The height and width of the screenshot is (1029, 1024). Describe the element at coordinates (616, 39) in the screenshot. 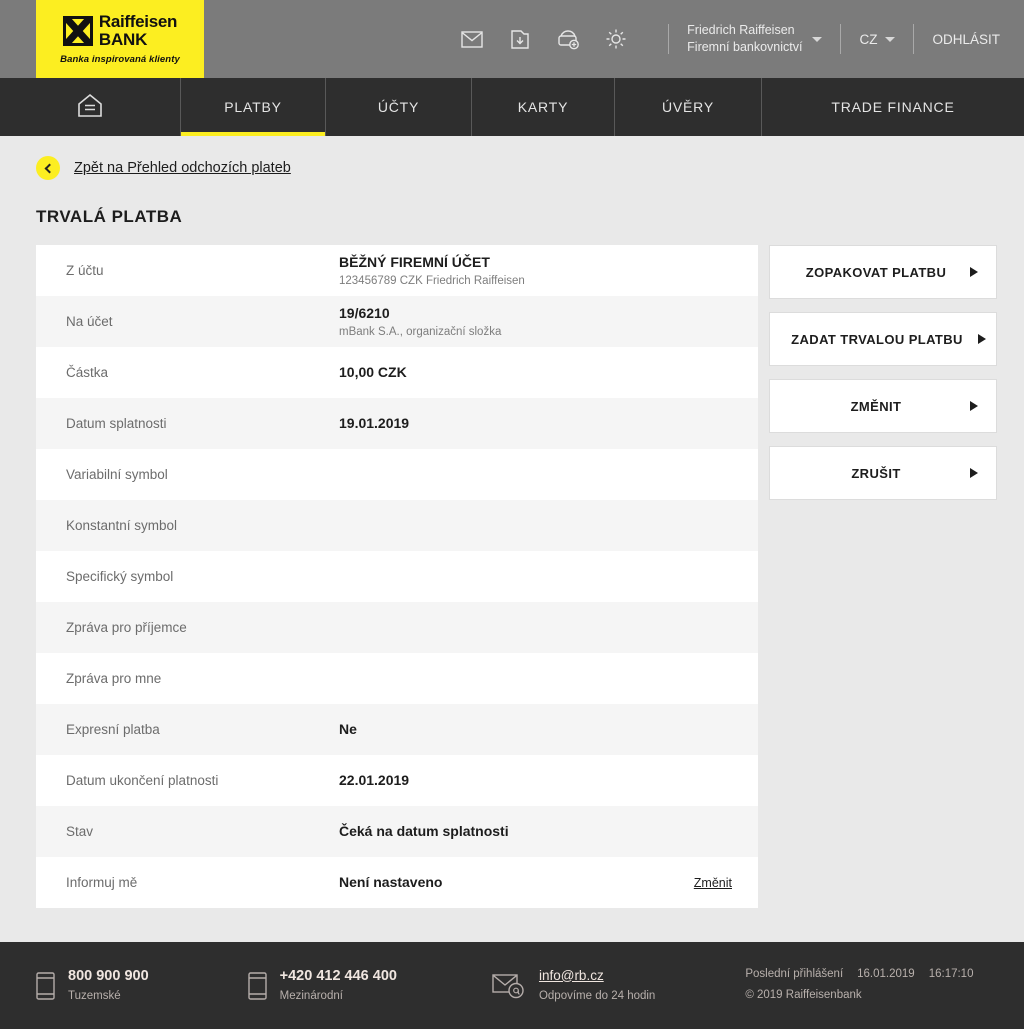

I see `gear-icon` at that location.